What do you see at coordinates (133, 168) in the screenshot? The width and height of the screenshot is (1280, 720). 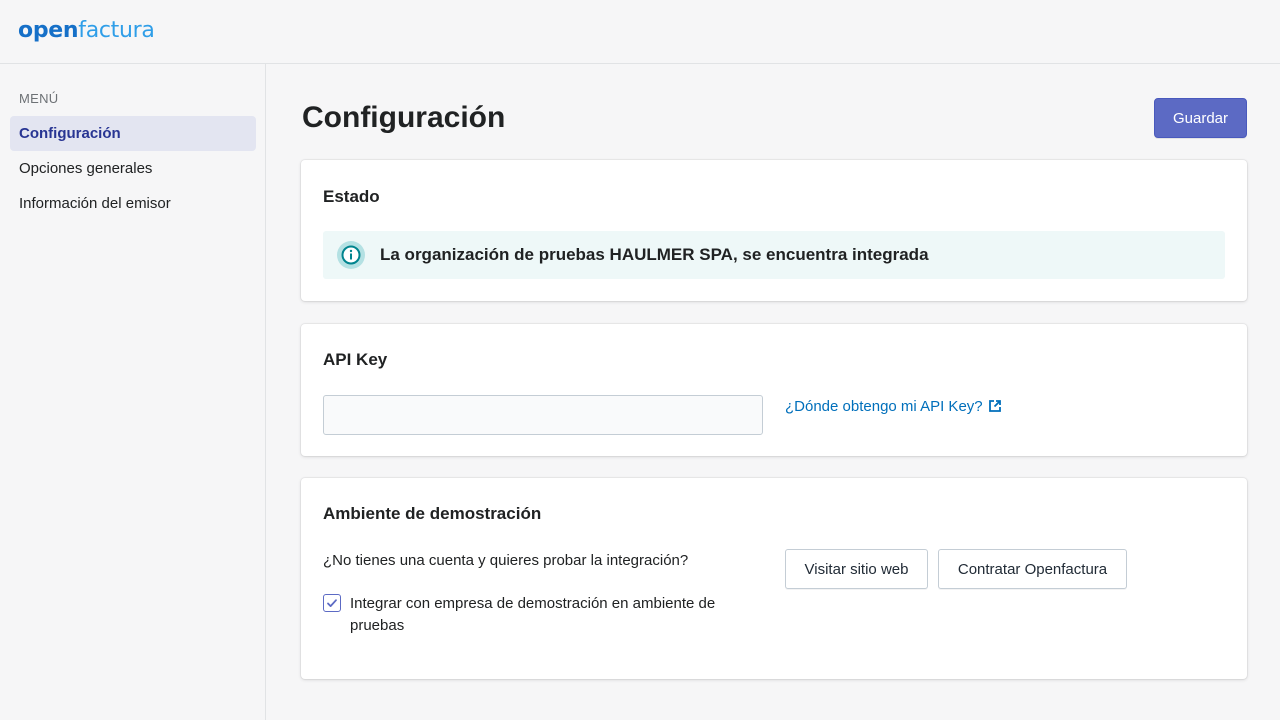 I see `sidebar-item-opciones-generales: Opciones generales` at bounding box center [133, 168].